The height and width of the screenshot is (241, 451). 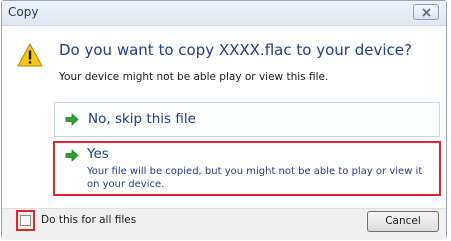 I want to click on window-title: Copy, so click(x=23, y=12).